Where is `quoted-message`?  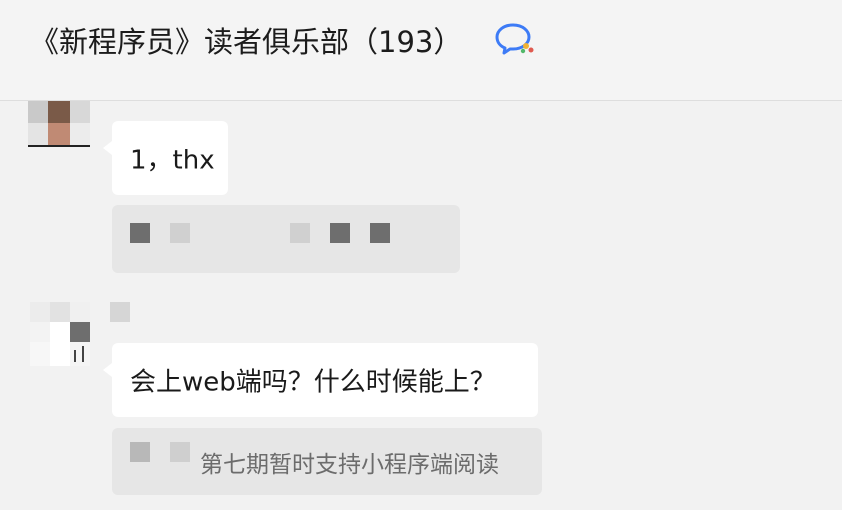
quoted-message is located at coordinates (286, 239).